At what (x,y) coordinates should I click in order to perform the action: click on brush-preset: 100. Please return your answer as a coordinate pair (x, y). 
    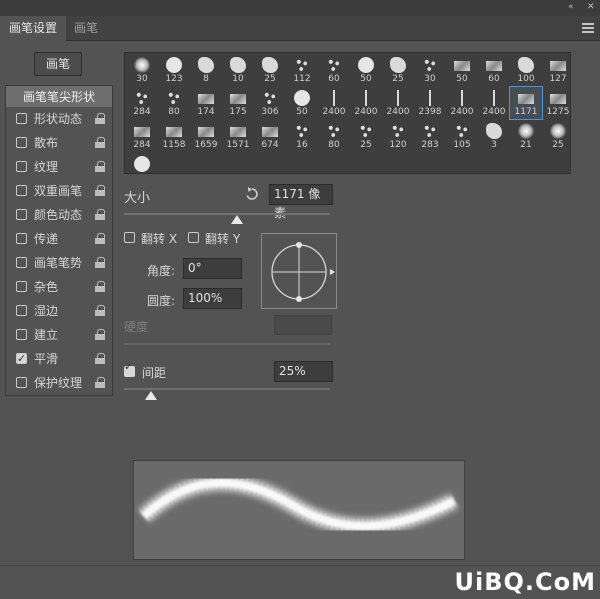
    Looking at the image, I should click on (526, 70).